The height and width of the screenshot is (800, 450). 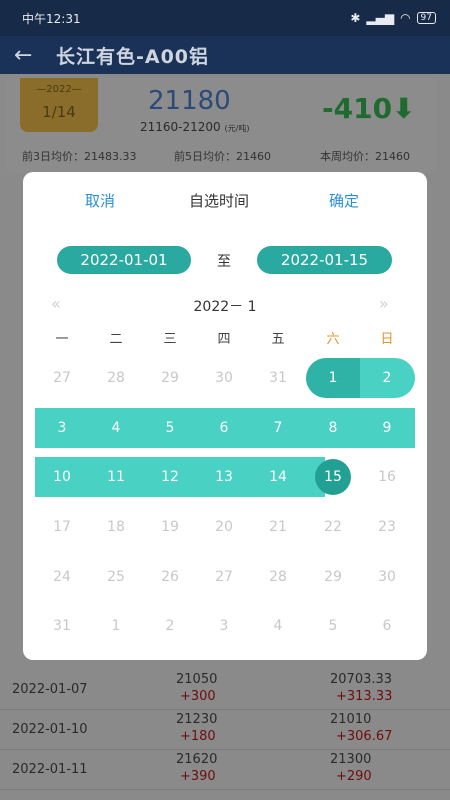 What do you see at coordinates (357, 108) in the screenshot?
I see `price-change-value: -410` at bounding box center [357, 108].